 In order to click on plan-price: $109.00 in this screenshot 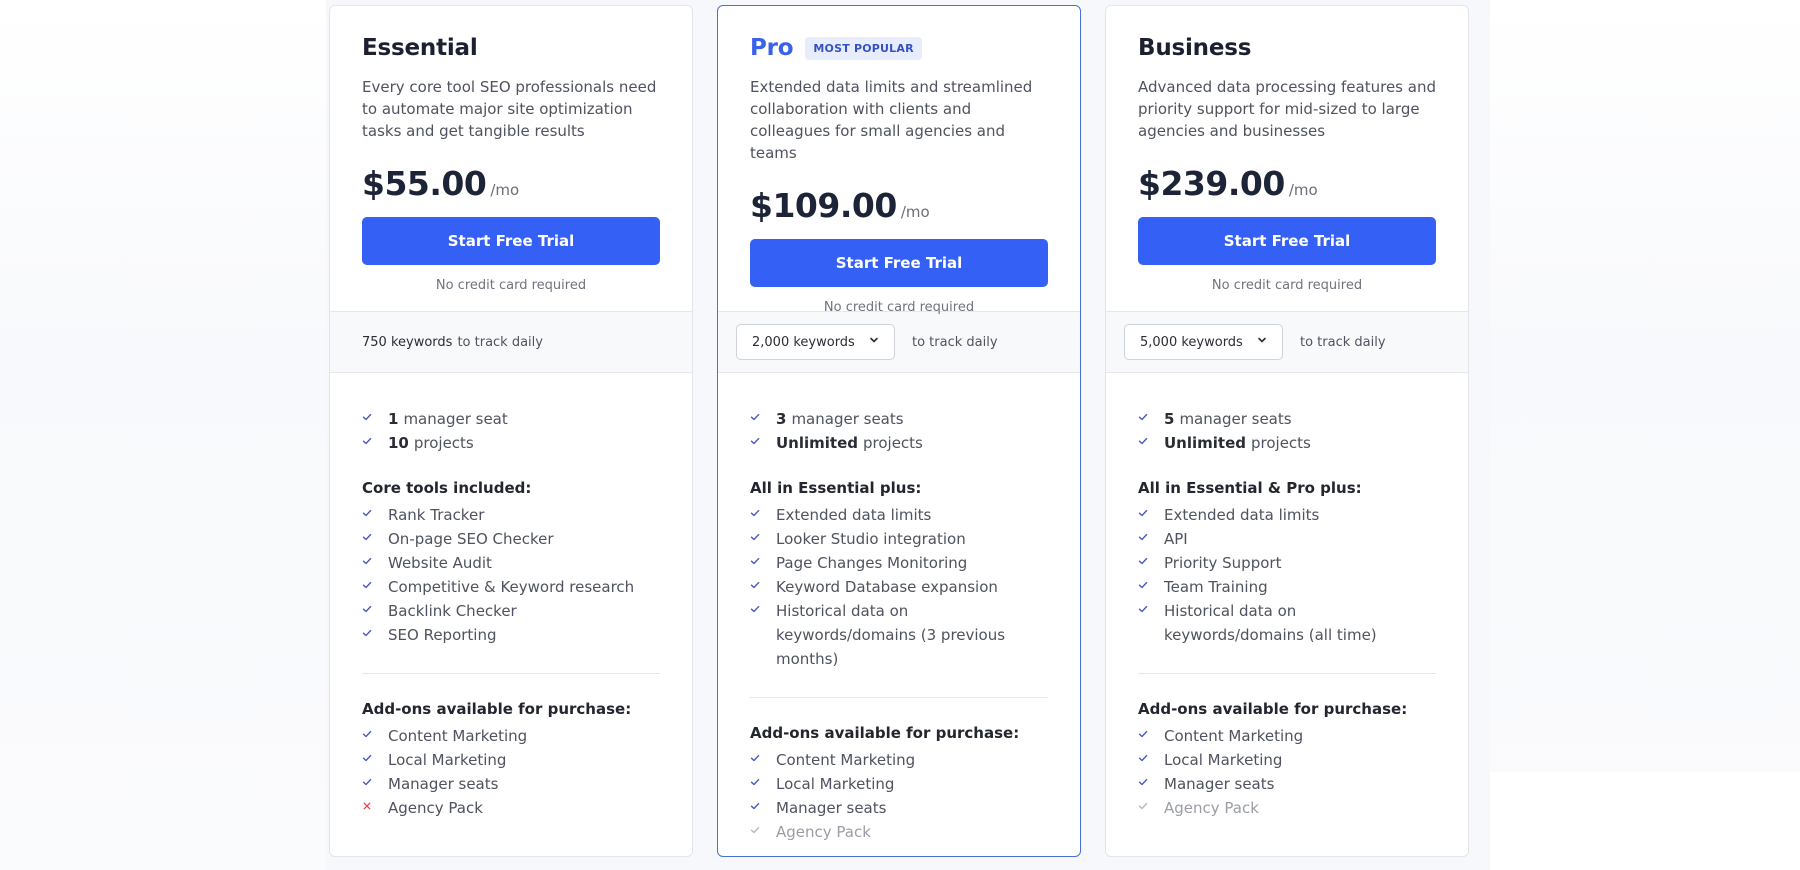, I will do `click(823, 205)`.